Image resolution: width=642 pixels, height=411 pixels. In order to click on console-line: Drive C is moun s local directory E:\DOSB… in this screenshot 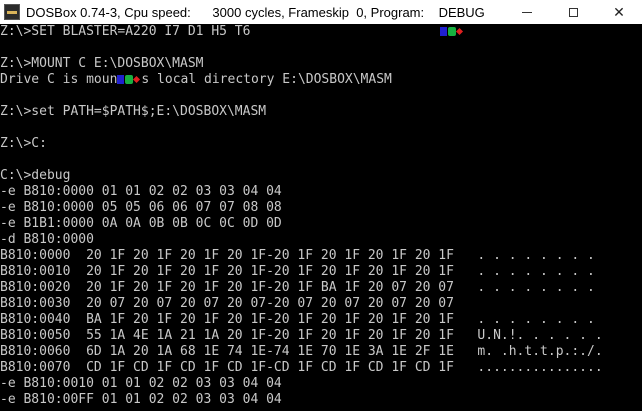, I will do `click(196, 79)`.